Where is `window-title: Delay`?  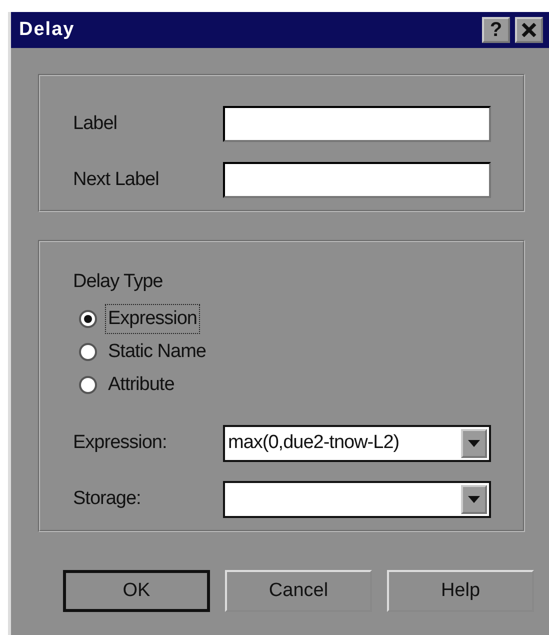 window-title: Delay is located at coordinates (47, 30).